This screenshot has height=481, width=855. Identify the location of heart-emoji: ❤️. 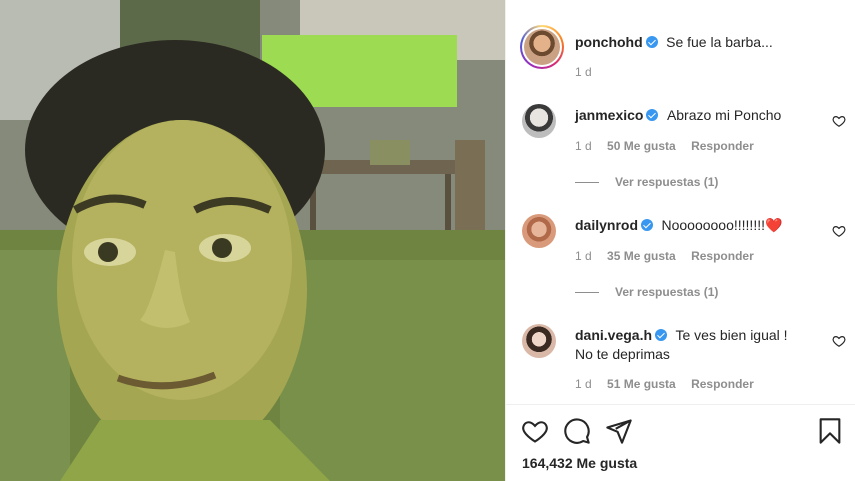
(774, 225).